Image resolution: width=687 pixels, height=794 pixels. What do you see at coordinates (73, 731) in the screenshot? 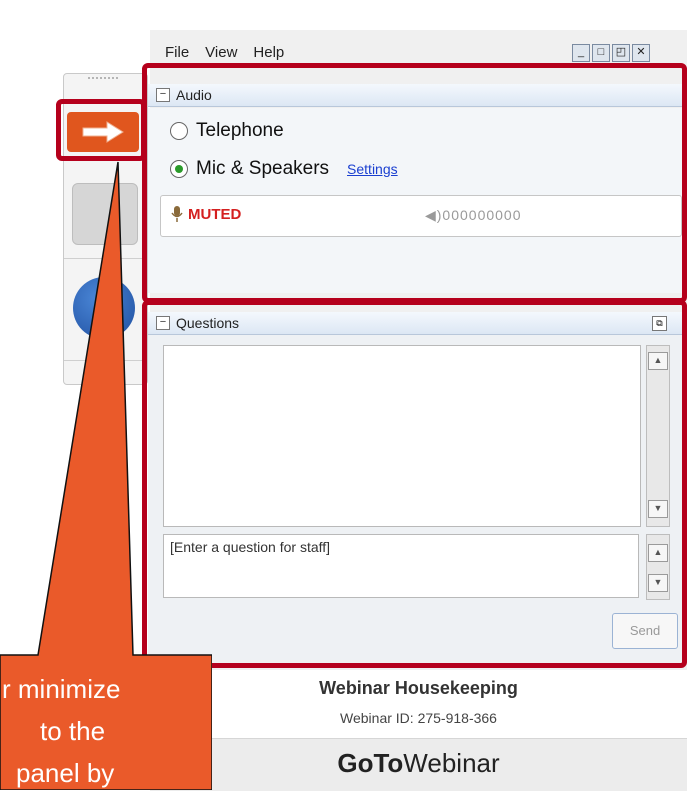
I see `callout-line: to the` at bounding box center [73, 731].